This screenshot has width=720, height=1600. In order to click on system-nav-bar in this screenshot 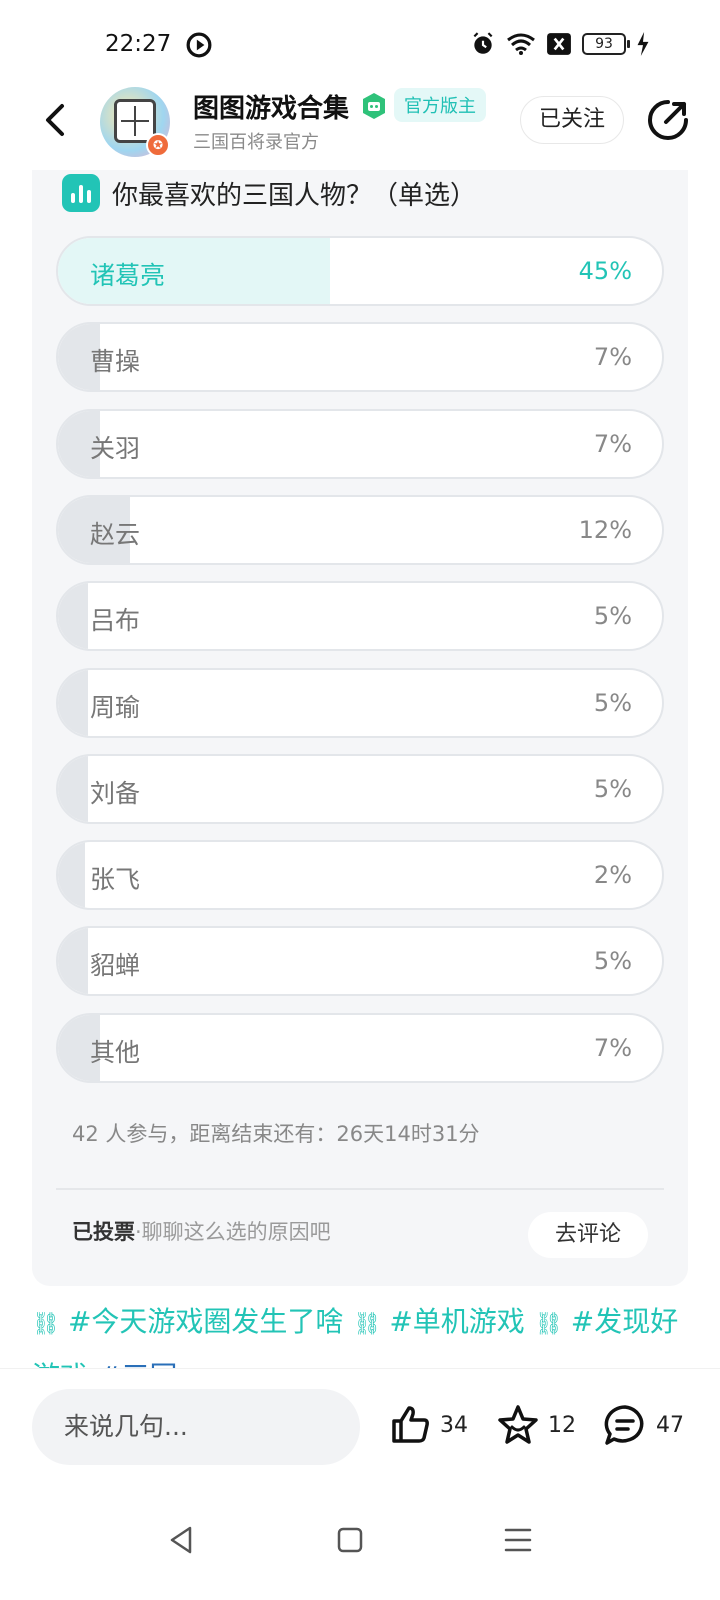, I will do `click(360, 1545)`.